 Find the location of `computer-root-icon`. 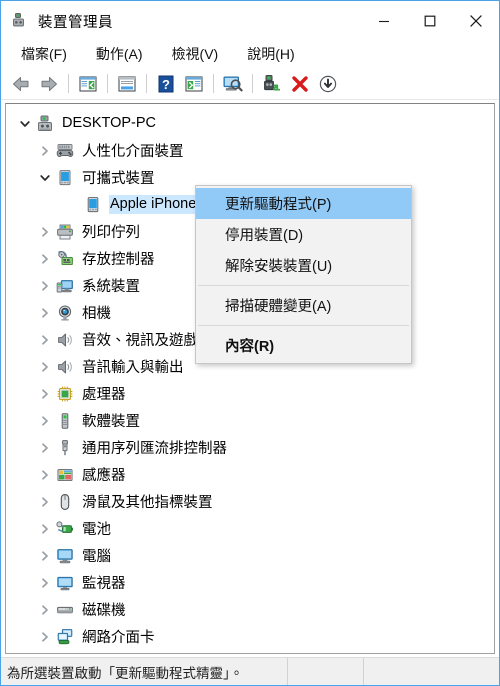

computer-root-icon is located at coordinates (45, 124).